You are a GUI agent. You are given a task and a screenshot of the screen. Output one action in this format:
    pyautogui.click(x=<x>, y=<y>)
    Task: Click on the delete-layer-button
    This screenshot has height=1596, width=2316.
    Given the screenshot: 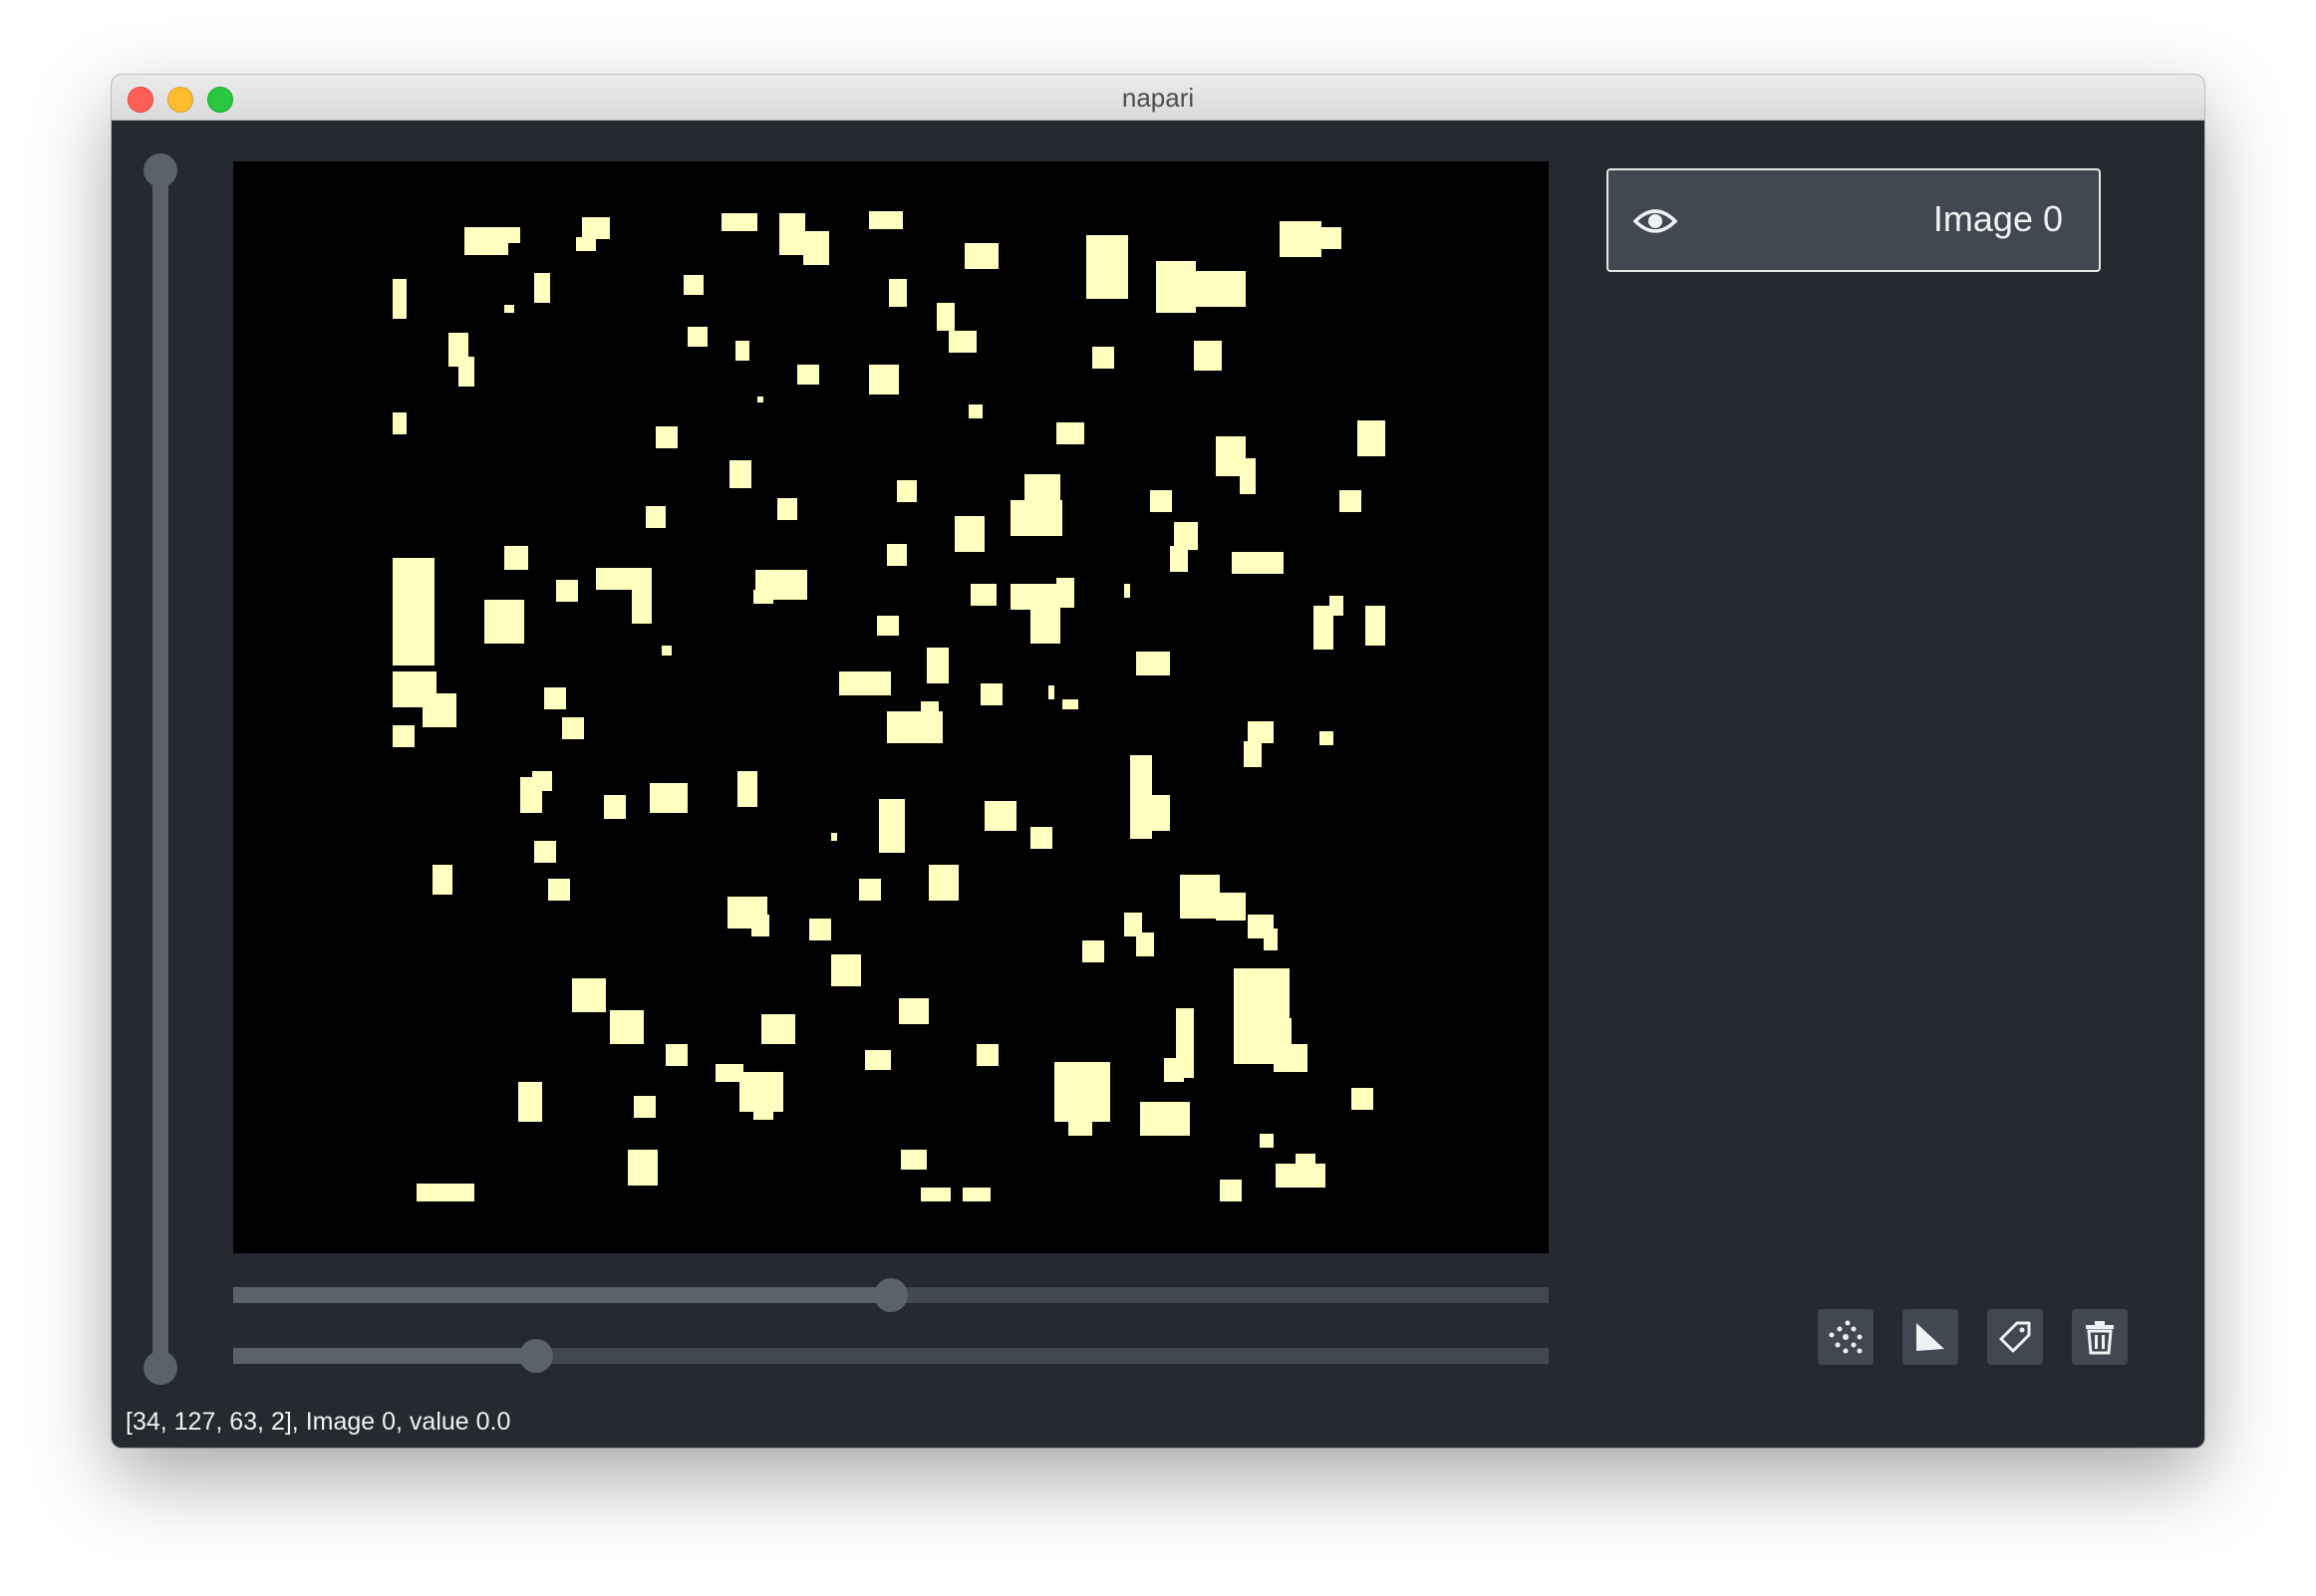 What is the action you would take?
    pyautogui.click(x=2100, y=1337)
    